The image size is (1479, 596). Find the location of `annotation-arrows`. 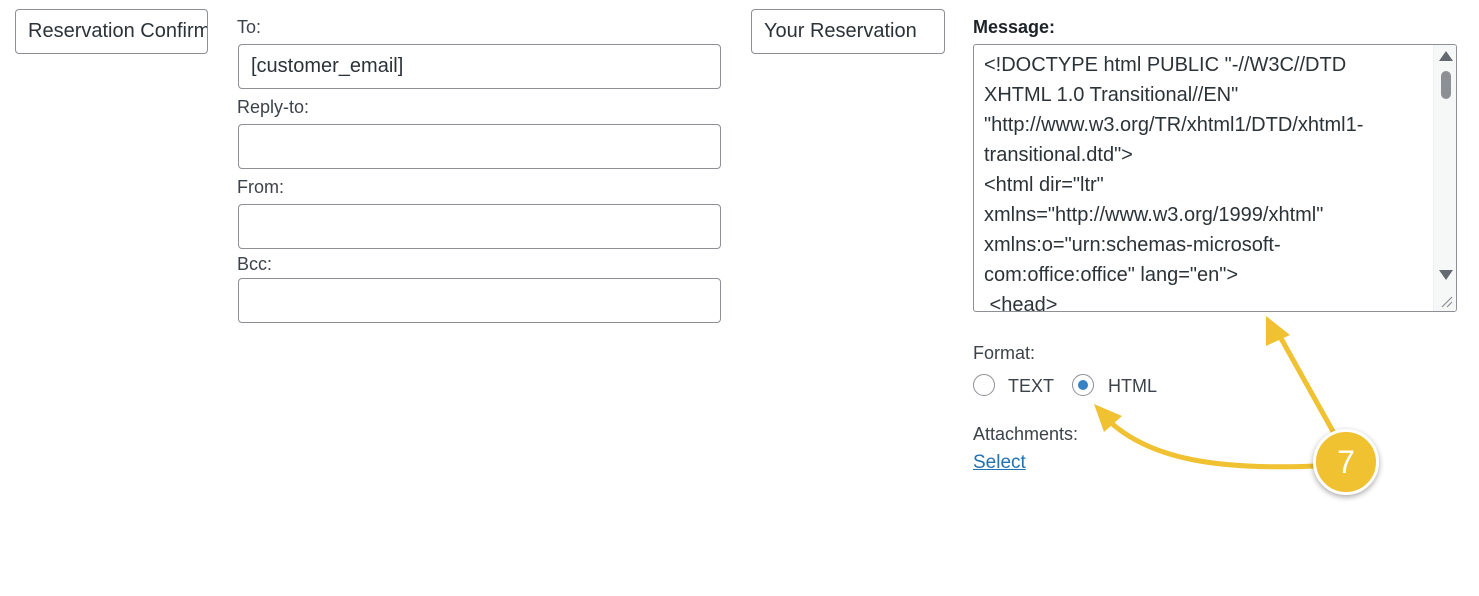

annotation-arrows is located at coordinates (1216, 393).